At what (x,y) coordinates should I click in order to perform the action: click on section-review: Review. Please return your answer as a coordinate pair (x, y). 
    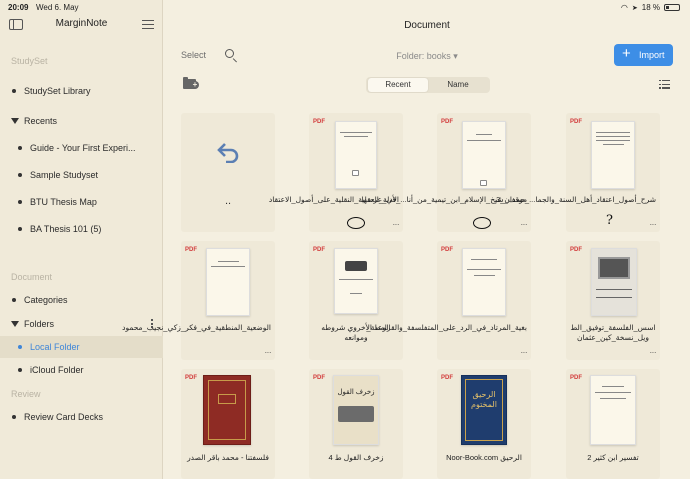
    Looking at the image, I should click on (26, 394).